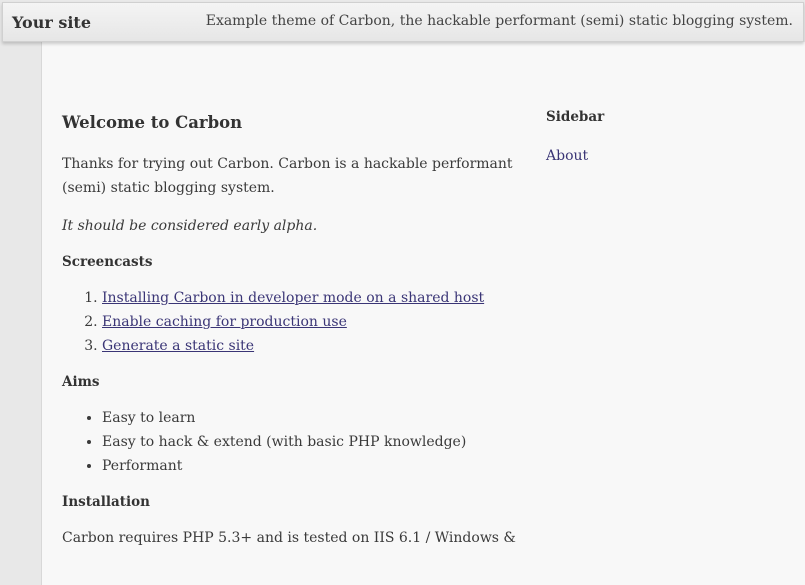 The height and width of the screenshot is (585, 805). I want to click on screencast-link-caching: Enable caching for production use, so click(224, 322).